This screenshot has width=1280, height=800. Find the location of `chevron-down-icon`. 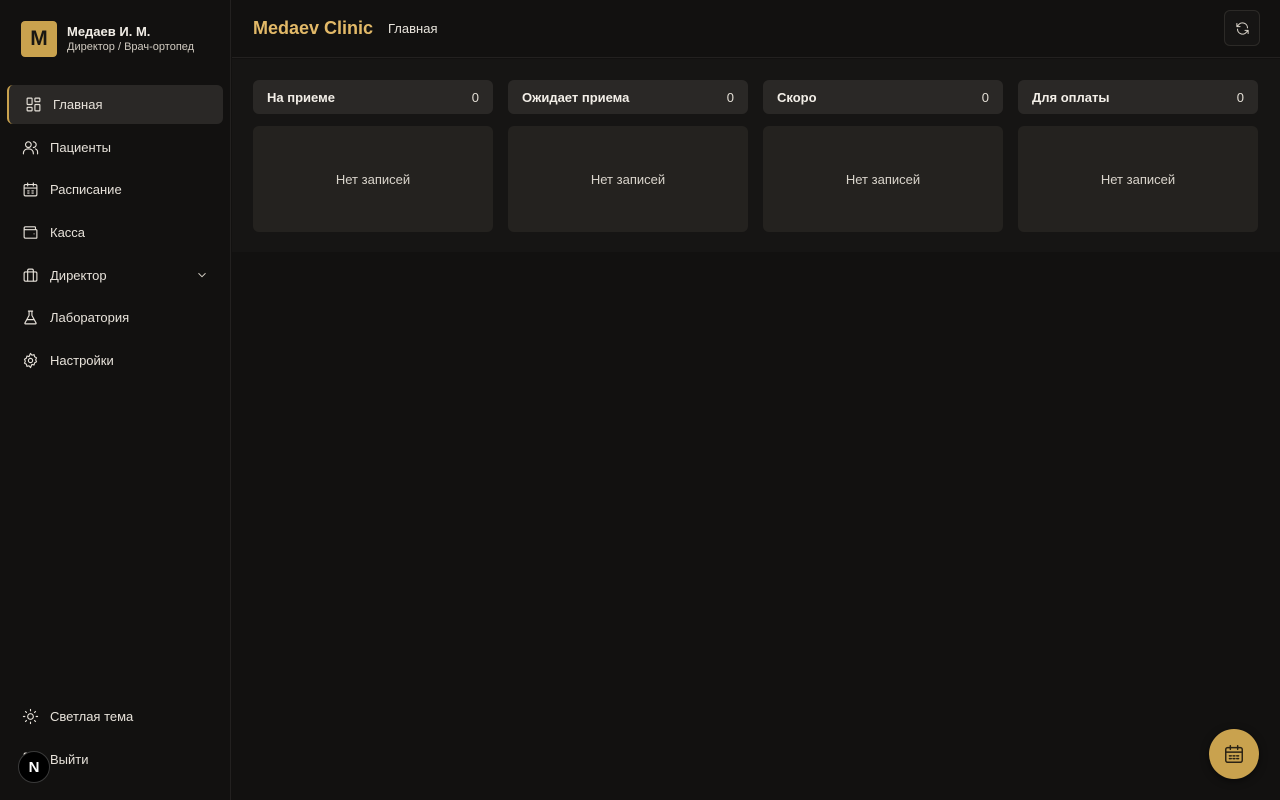

chevron-down-icon is located at coordinates (202, 275).